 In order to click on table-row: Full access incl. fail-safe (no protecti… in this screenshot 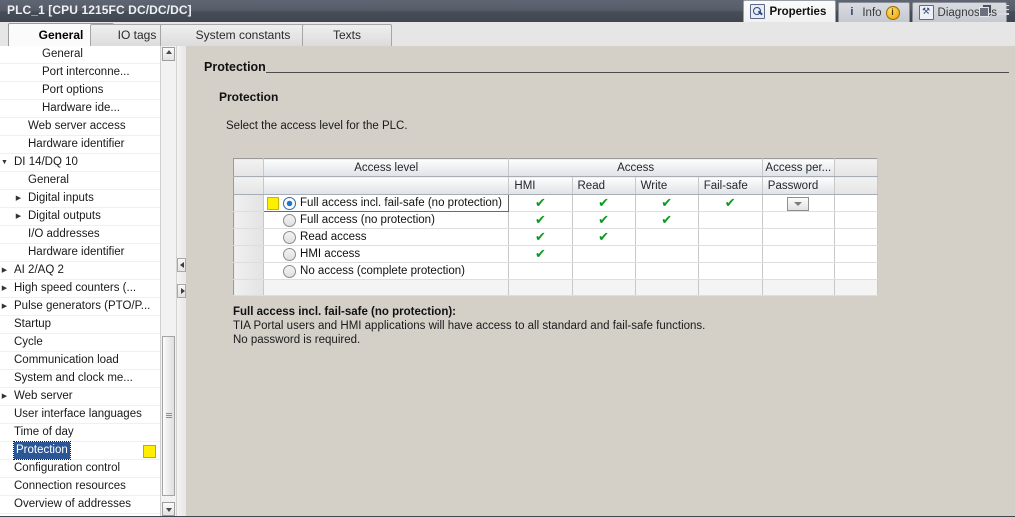, I will do `click(556, 203)`.